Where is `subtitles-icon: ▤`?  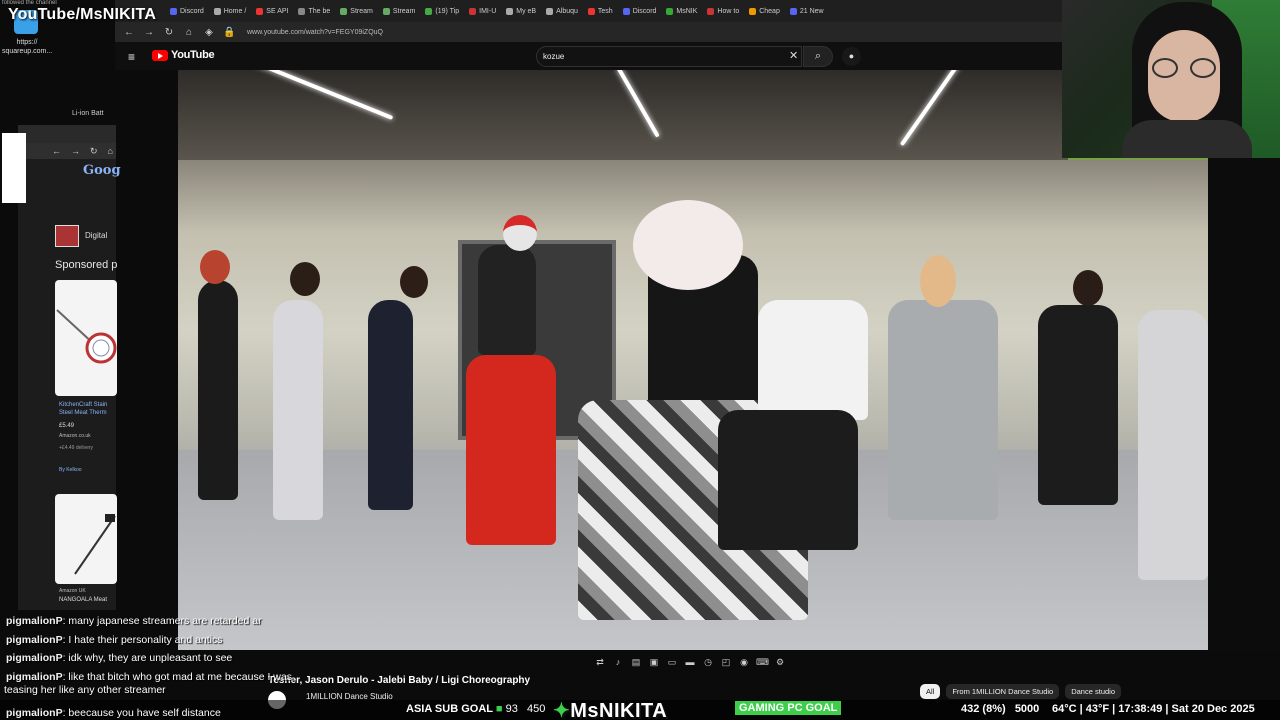
subtitles-icon: ▤ is located at coordinates (636, 662).